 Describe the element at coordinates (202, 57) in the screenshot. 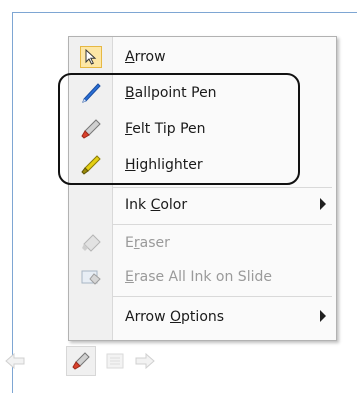

I see `menu-item-arrow: Arrow` at that location.